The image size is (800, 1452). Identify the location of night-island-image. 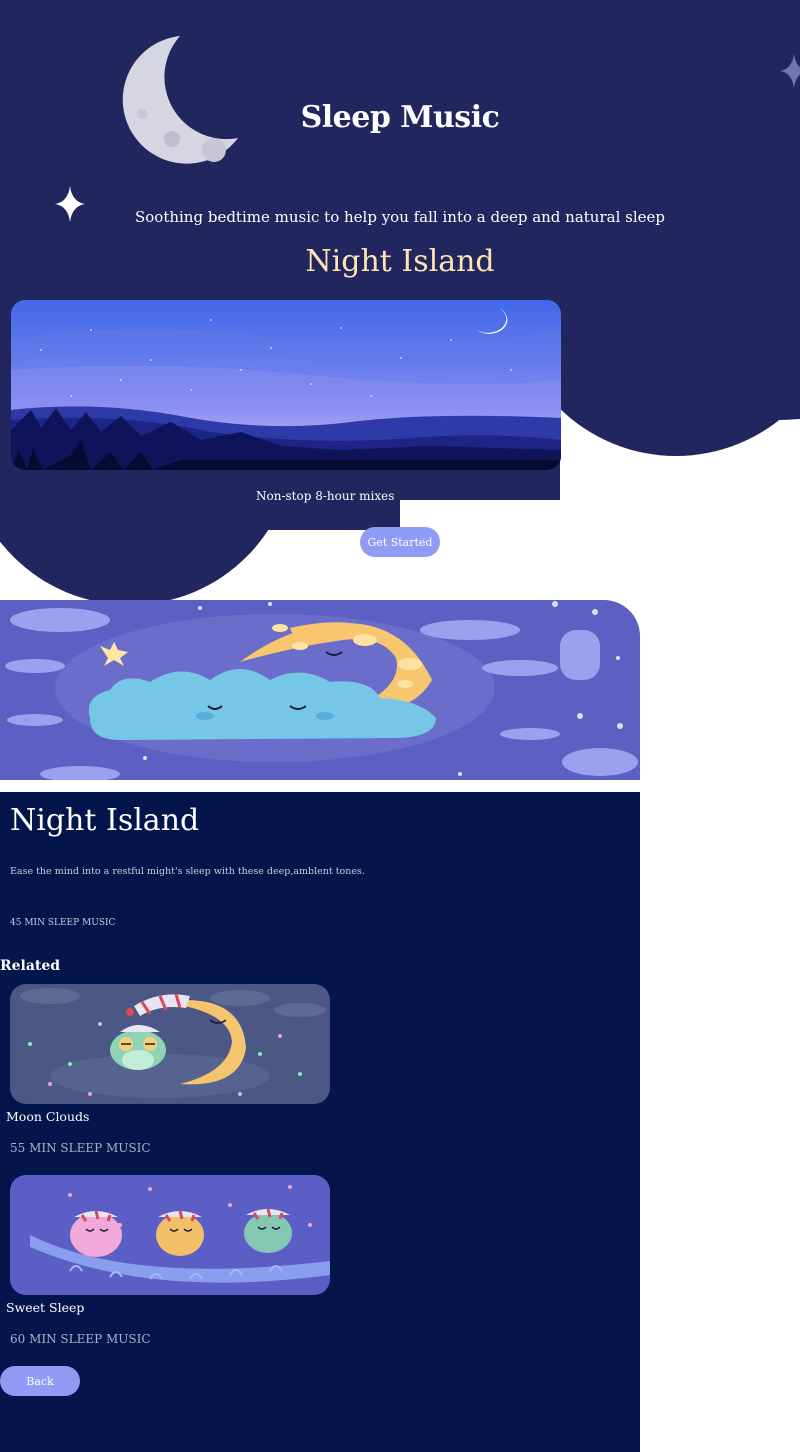
(286, 385).